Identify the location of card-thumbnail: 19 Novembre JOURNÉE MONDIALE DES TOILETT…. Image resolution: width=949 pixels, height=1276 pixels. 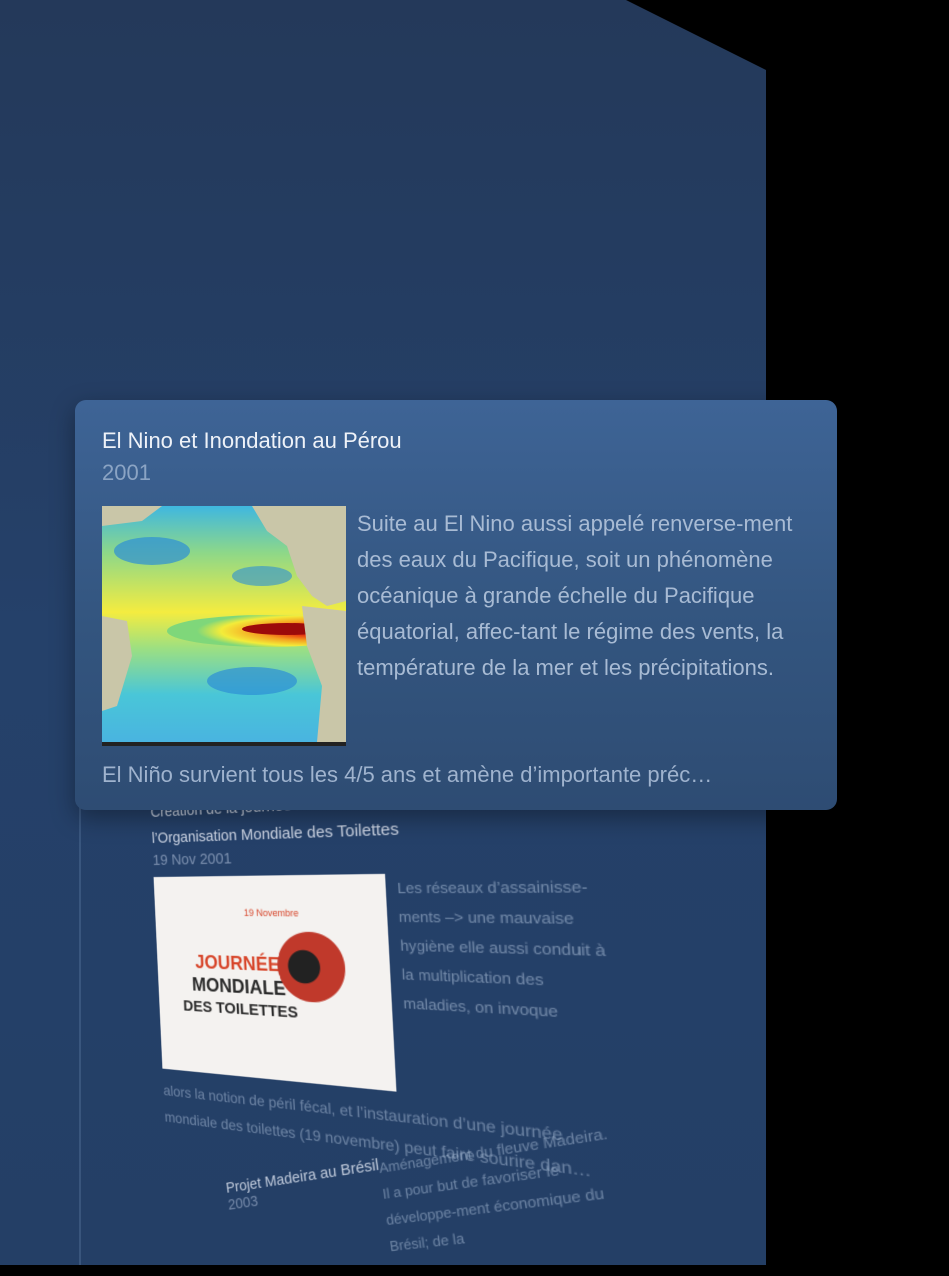
(275, 982).